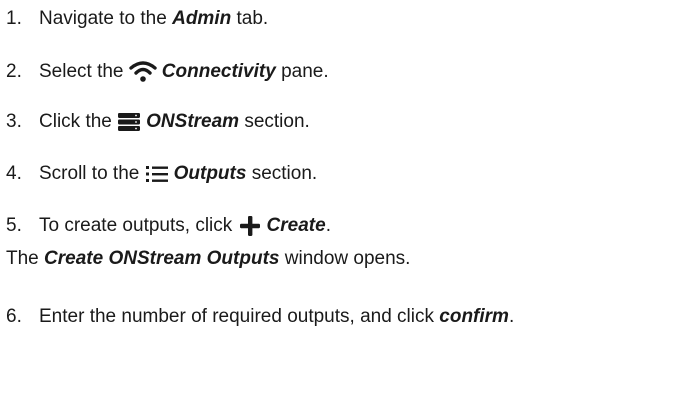  I want to click on note-text-suffix: window opens., so click(345, 258).